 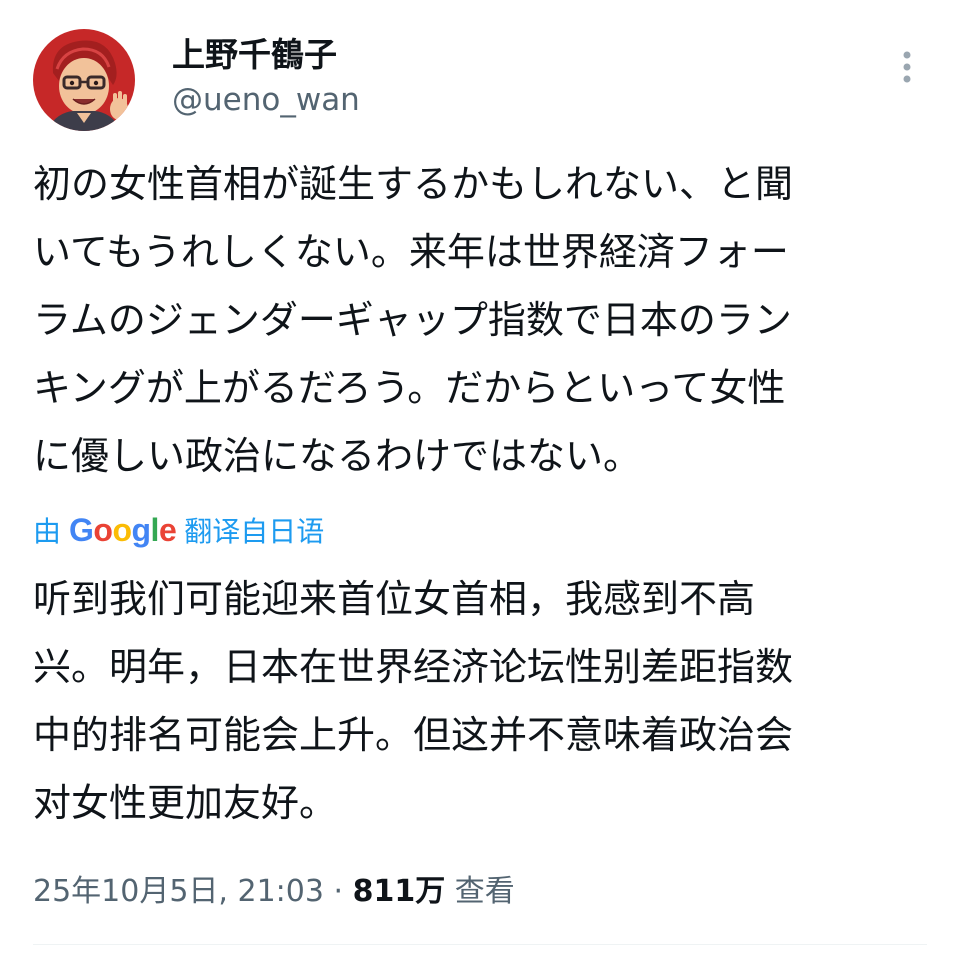 What do you see at coordinates (185, 803) in the screenshot?
I see `post-text-line: 对女性更加友好。` at bounding box center [185, 803].